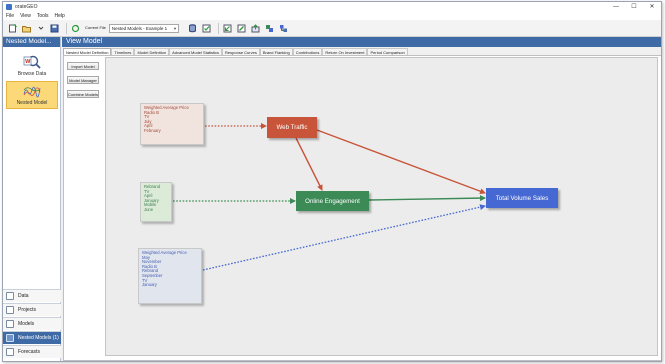 The width and height of the screenshot is (665, 364). I want to click on import-model-button: Import Model, so click(83, 66).